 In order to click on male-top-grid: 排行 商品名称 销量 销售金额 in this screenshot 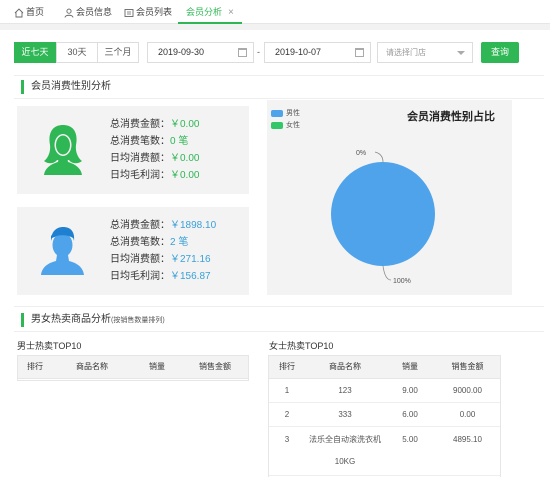, I will do `click(133, 367)`.